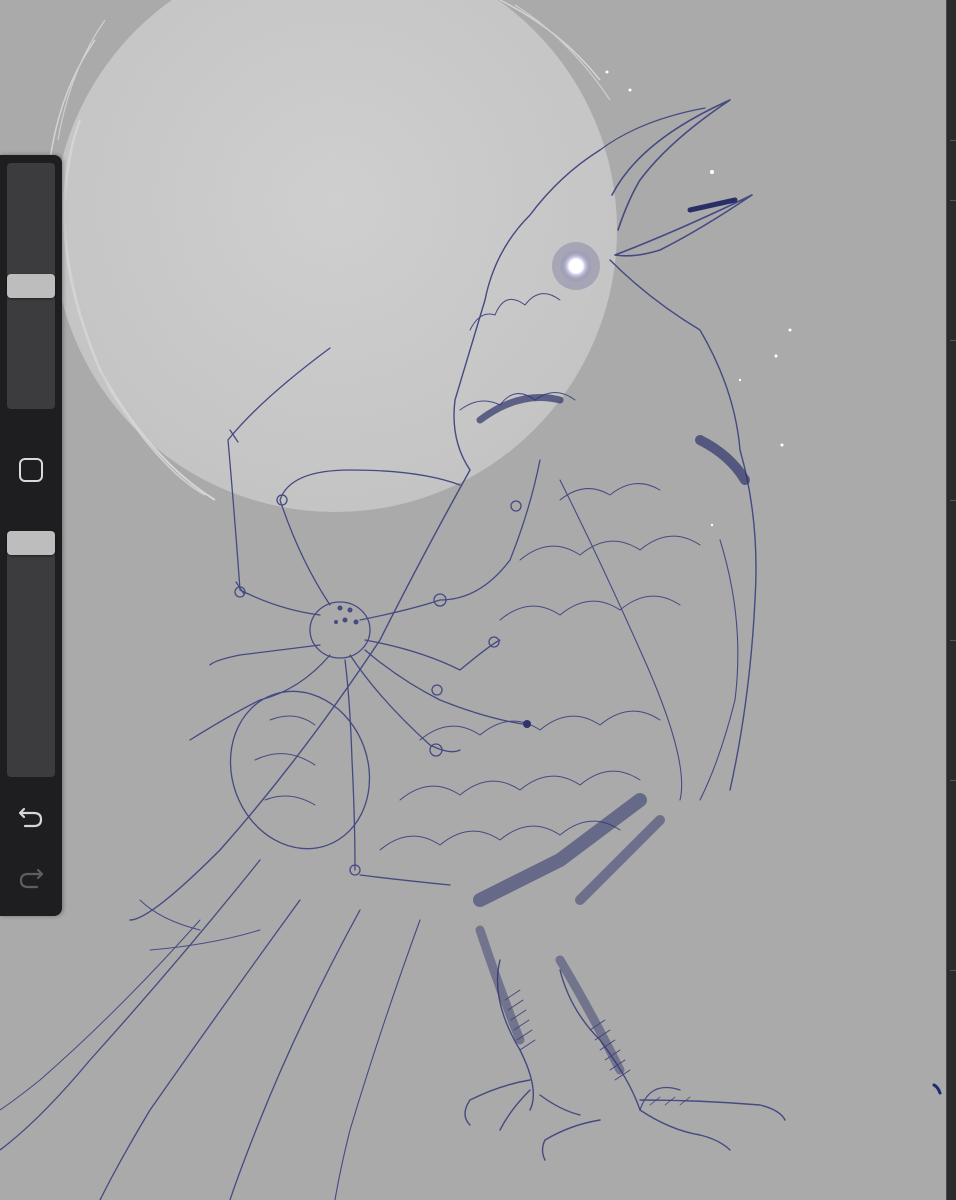 This screenshot has width=956, height=1200. Describe the element at coordinates (31, 543) in the screenshot. I see `opacity-slider-thumb` at that location.